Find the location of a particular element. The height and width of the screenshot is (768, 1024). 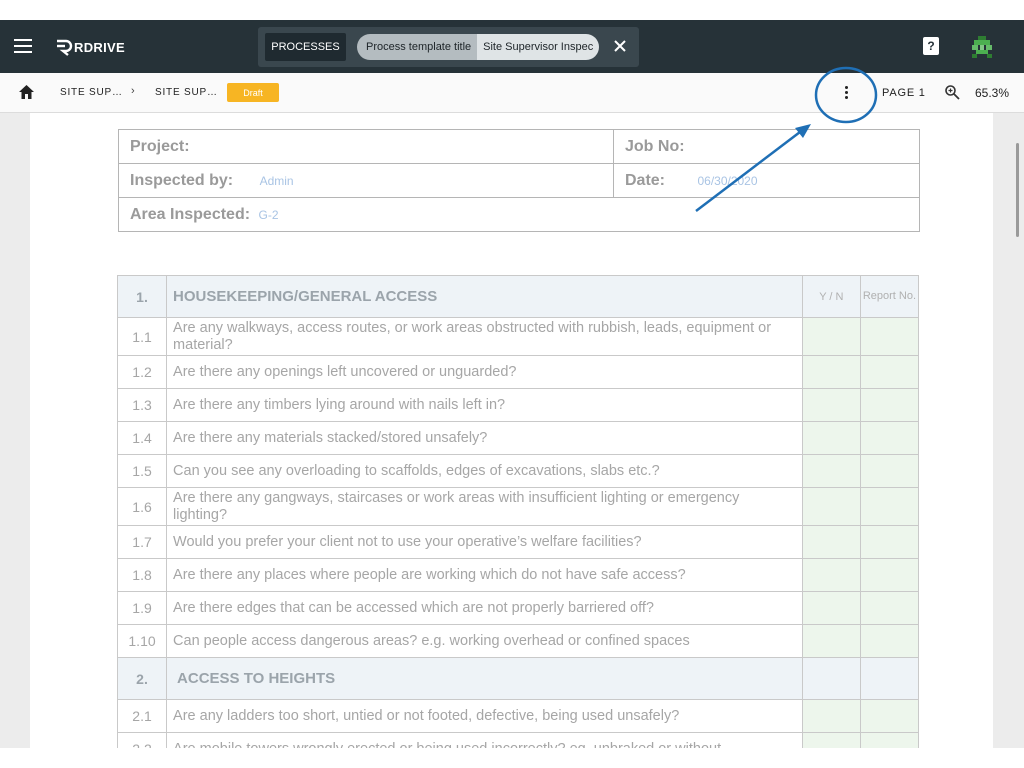

question-number: 2.1 is located at coordinates (142, 716).